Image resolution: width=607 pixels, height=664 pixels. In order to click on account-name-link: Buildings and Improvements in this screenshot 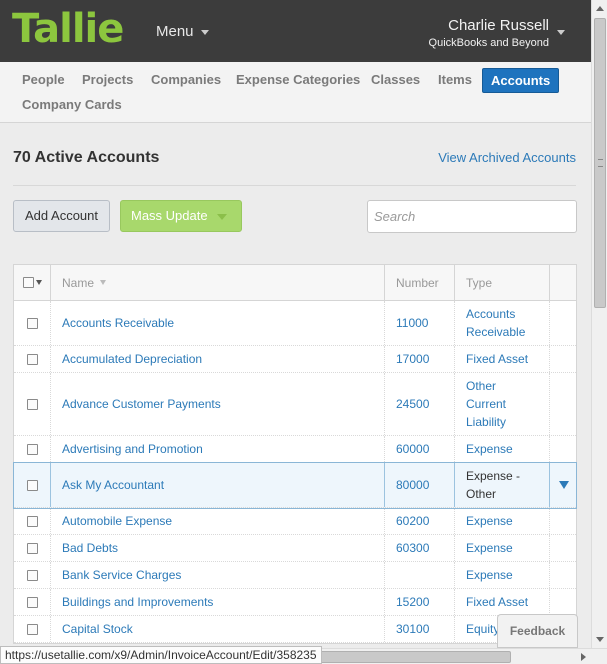, I will do `click(137, 602)`.